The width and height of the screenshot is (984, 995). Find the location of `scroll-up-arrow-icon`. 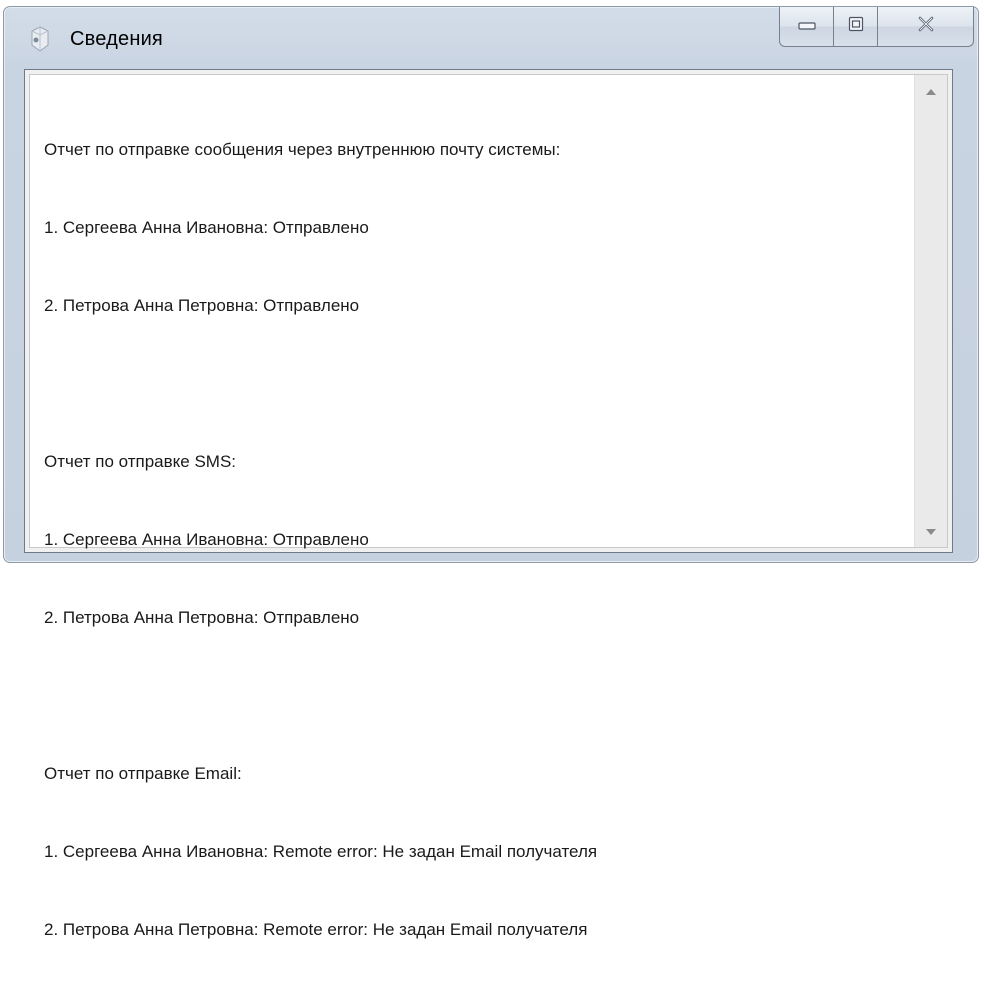

scroll-up-arrow-icon is located at coordinates (931, 91).